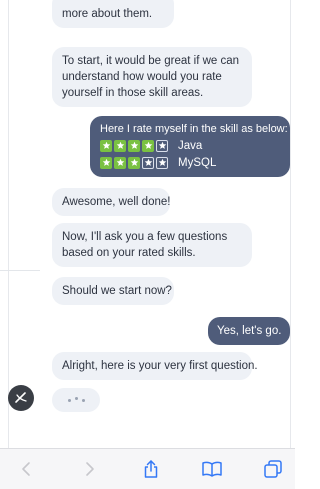 This screenshot has height=489, width=320. I want to click on bot-message: Should we start now?, so click(113, 291).